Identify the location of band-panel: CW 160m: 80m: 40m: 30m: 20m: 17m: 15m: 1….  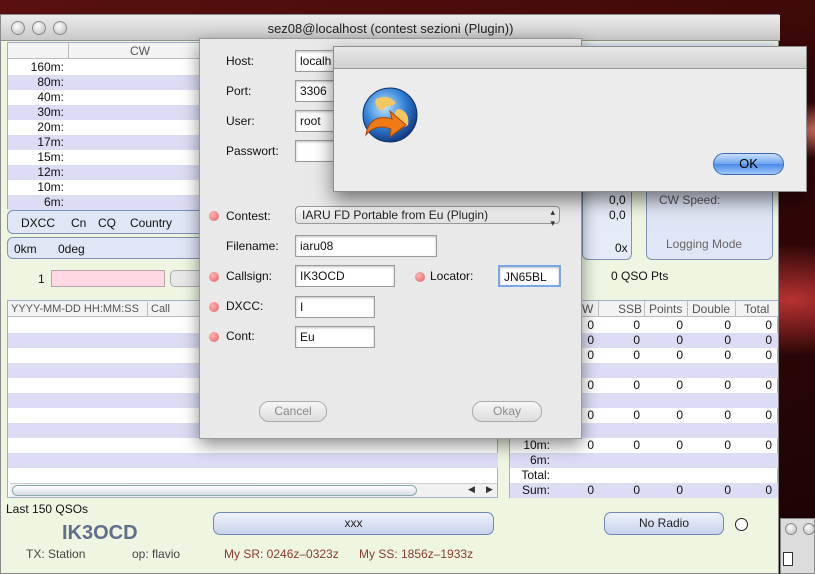
(104, 126).